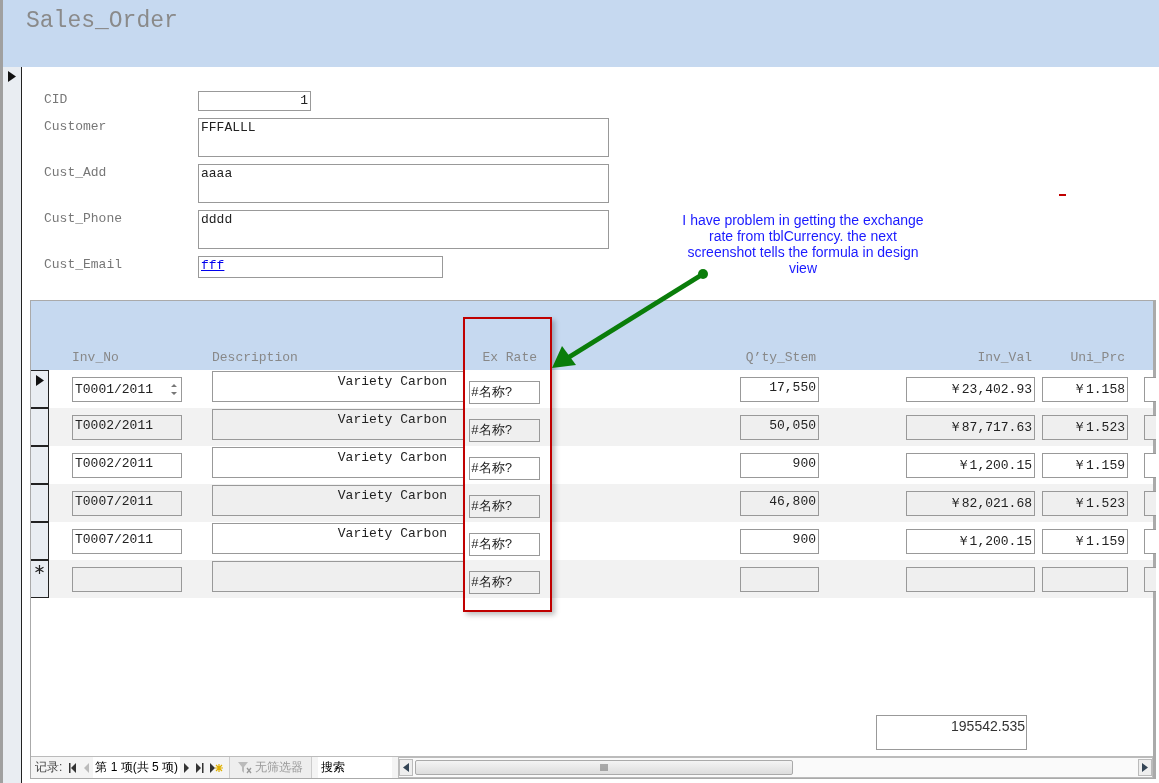 This screenshot has height=783, width=1159. I want to click on scroll-left-icon, so click(406, 767).